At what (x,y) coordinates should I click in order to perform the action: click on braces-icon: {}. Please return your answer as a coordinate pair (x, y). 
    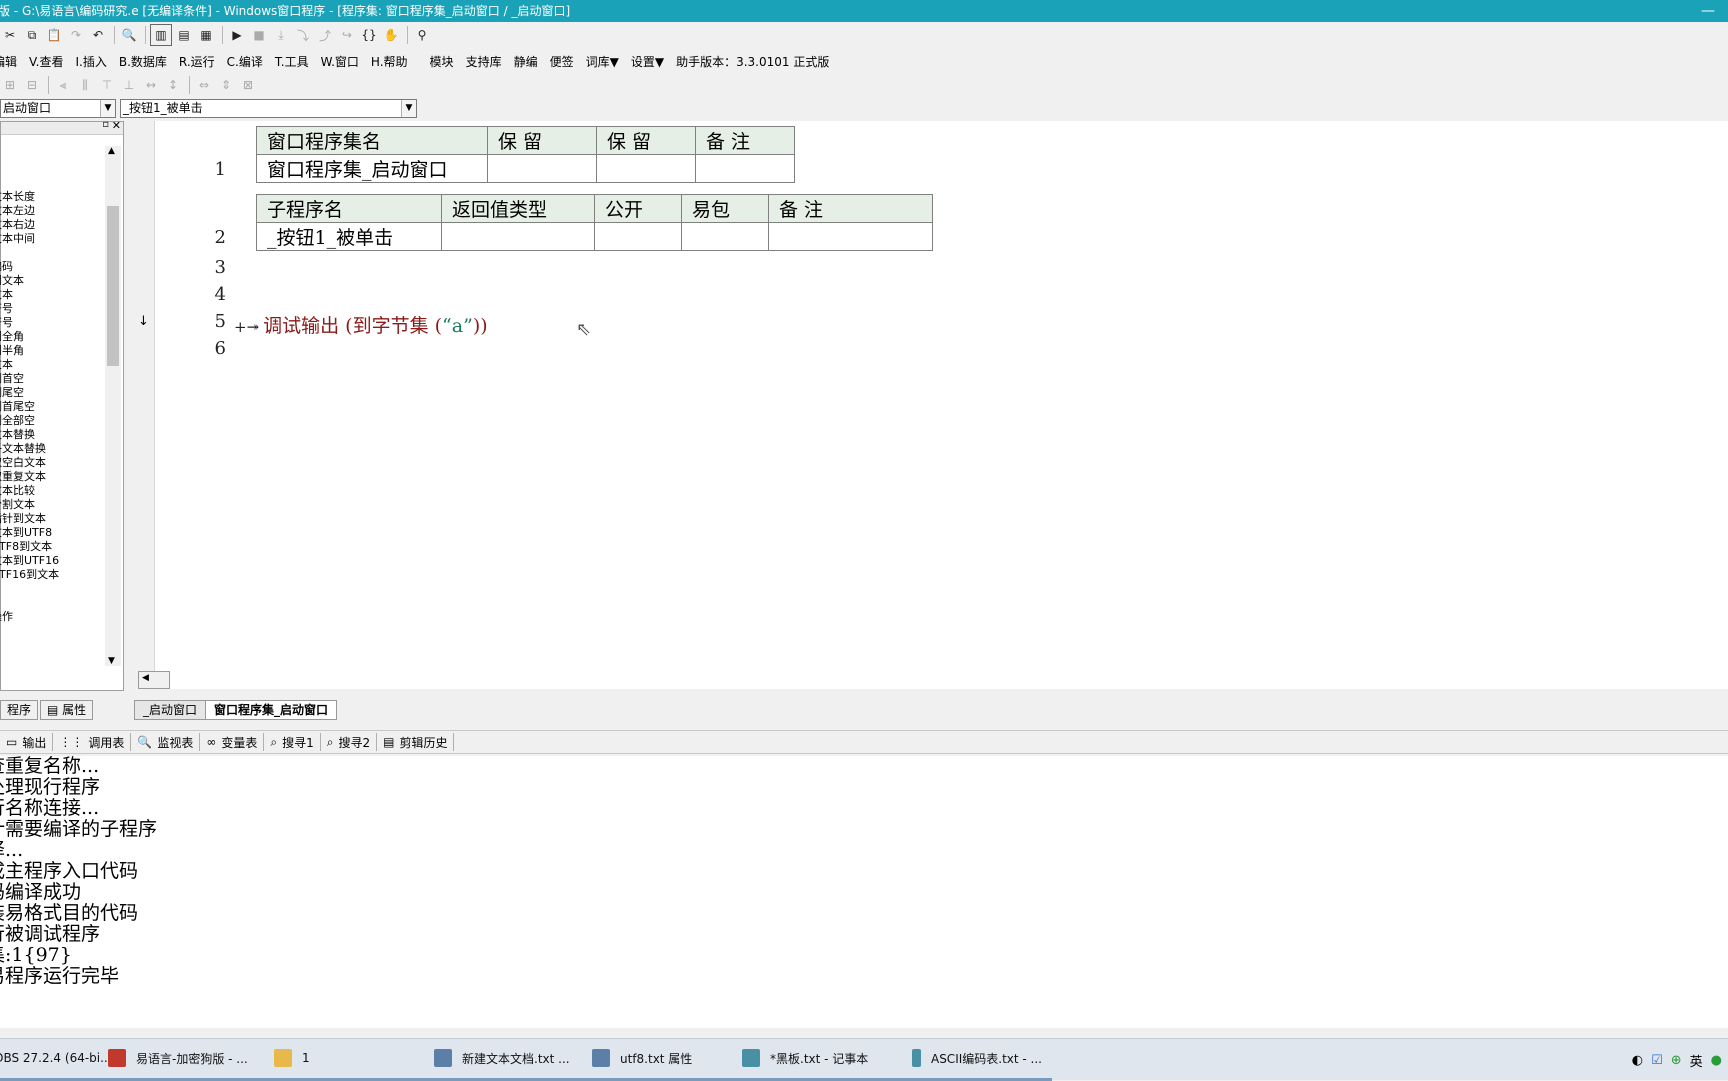
    Looking at the image, I should click on (369, 35).